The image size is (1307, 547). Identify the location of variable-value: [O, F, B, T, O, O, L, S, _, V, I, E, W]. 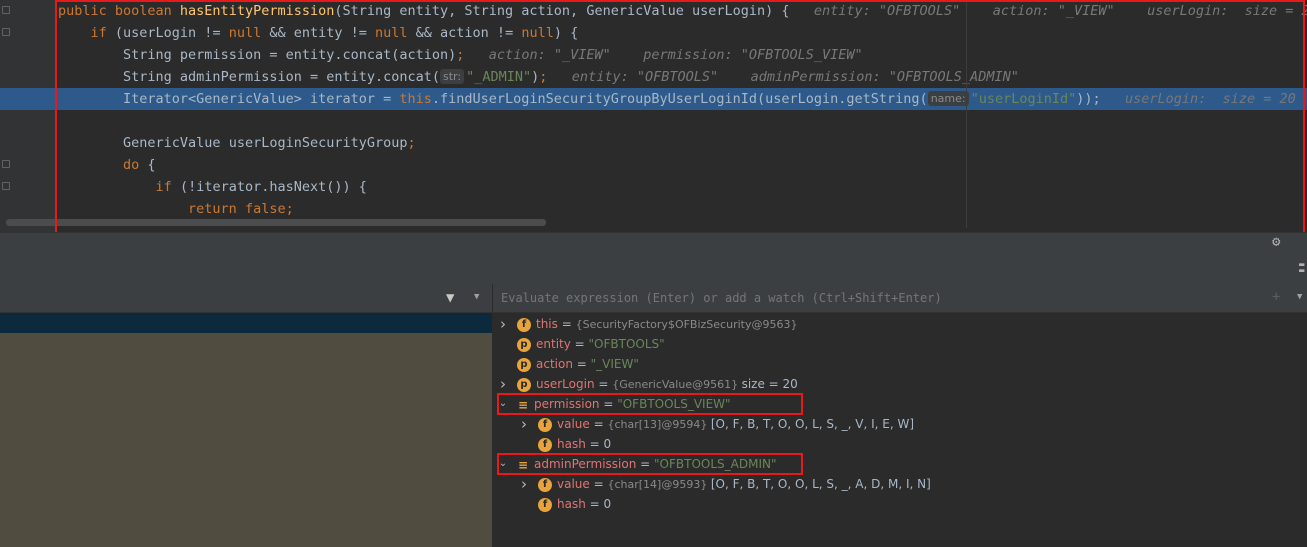
(812, 424).